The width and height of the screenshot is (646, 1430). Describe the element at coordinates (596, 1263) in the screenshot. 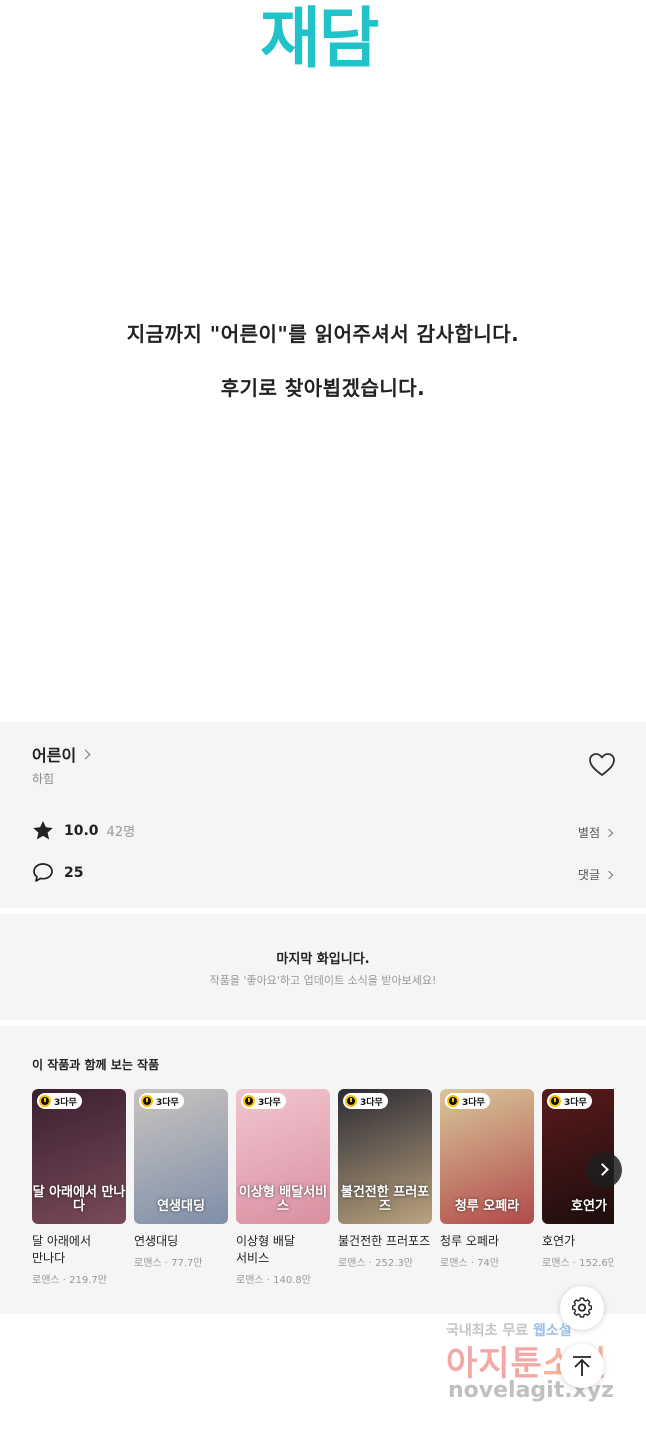

I see `card-views: 152.6만` at that location.